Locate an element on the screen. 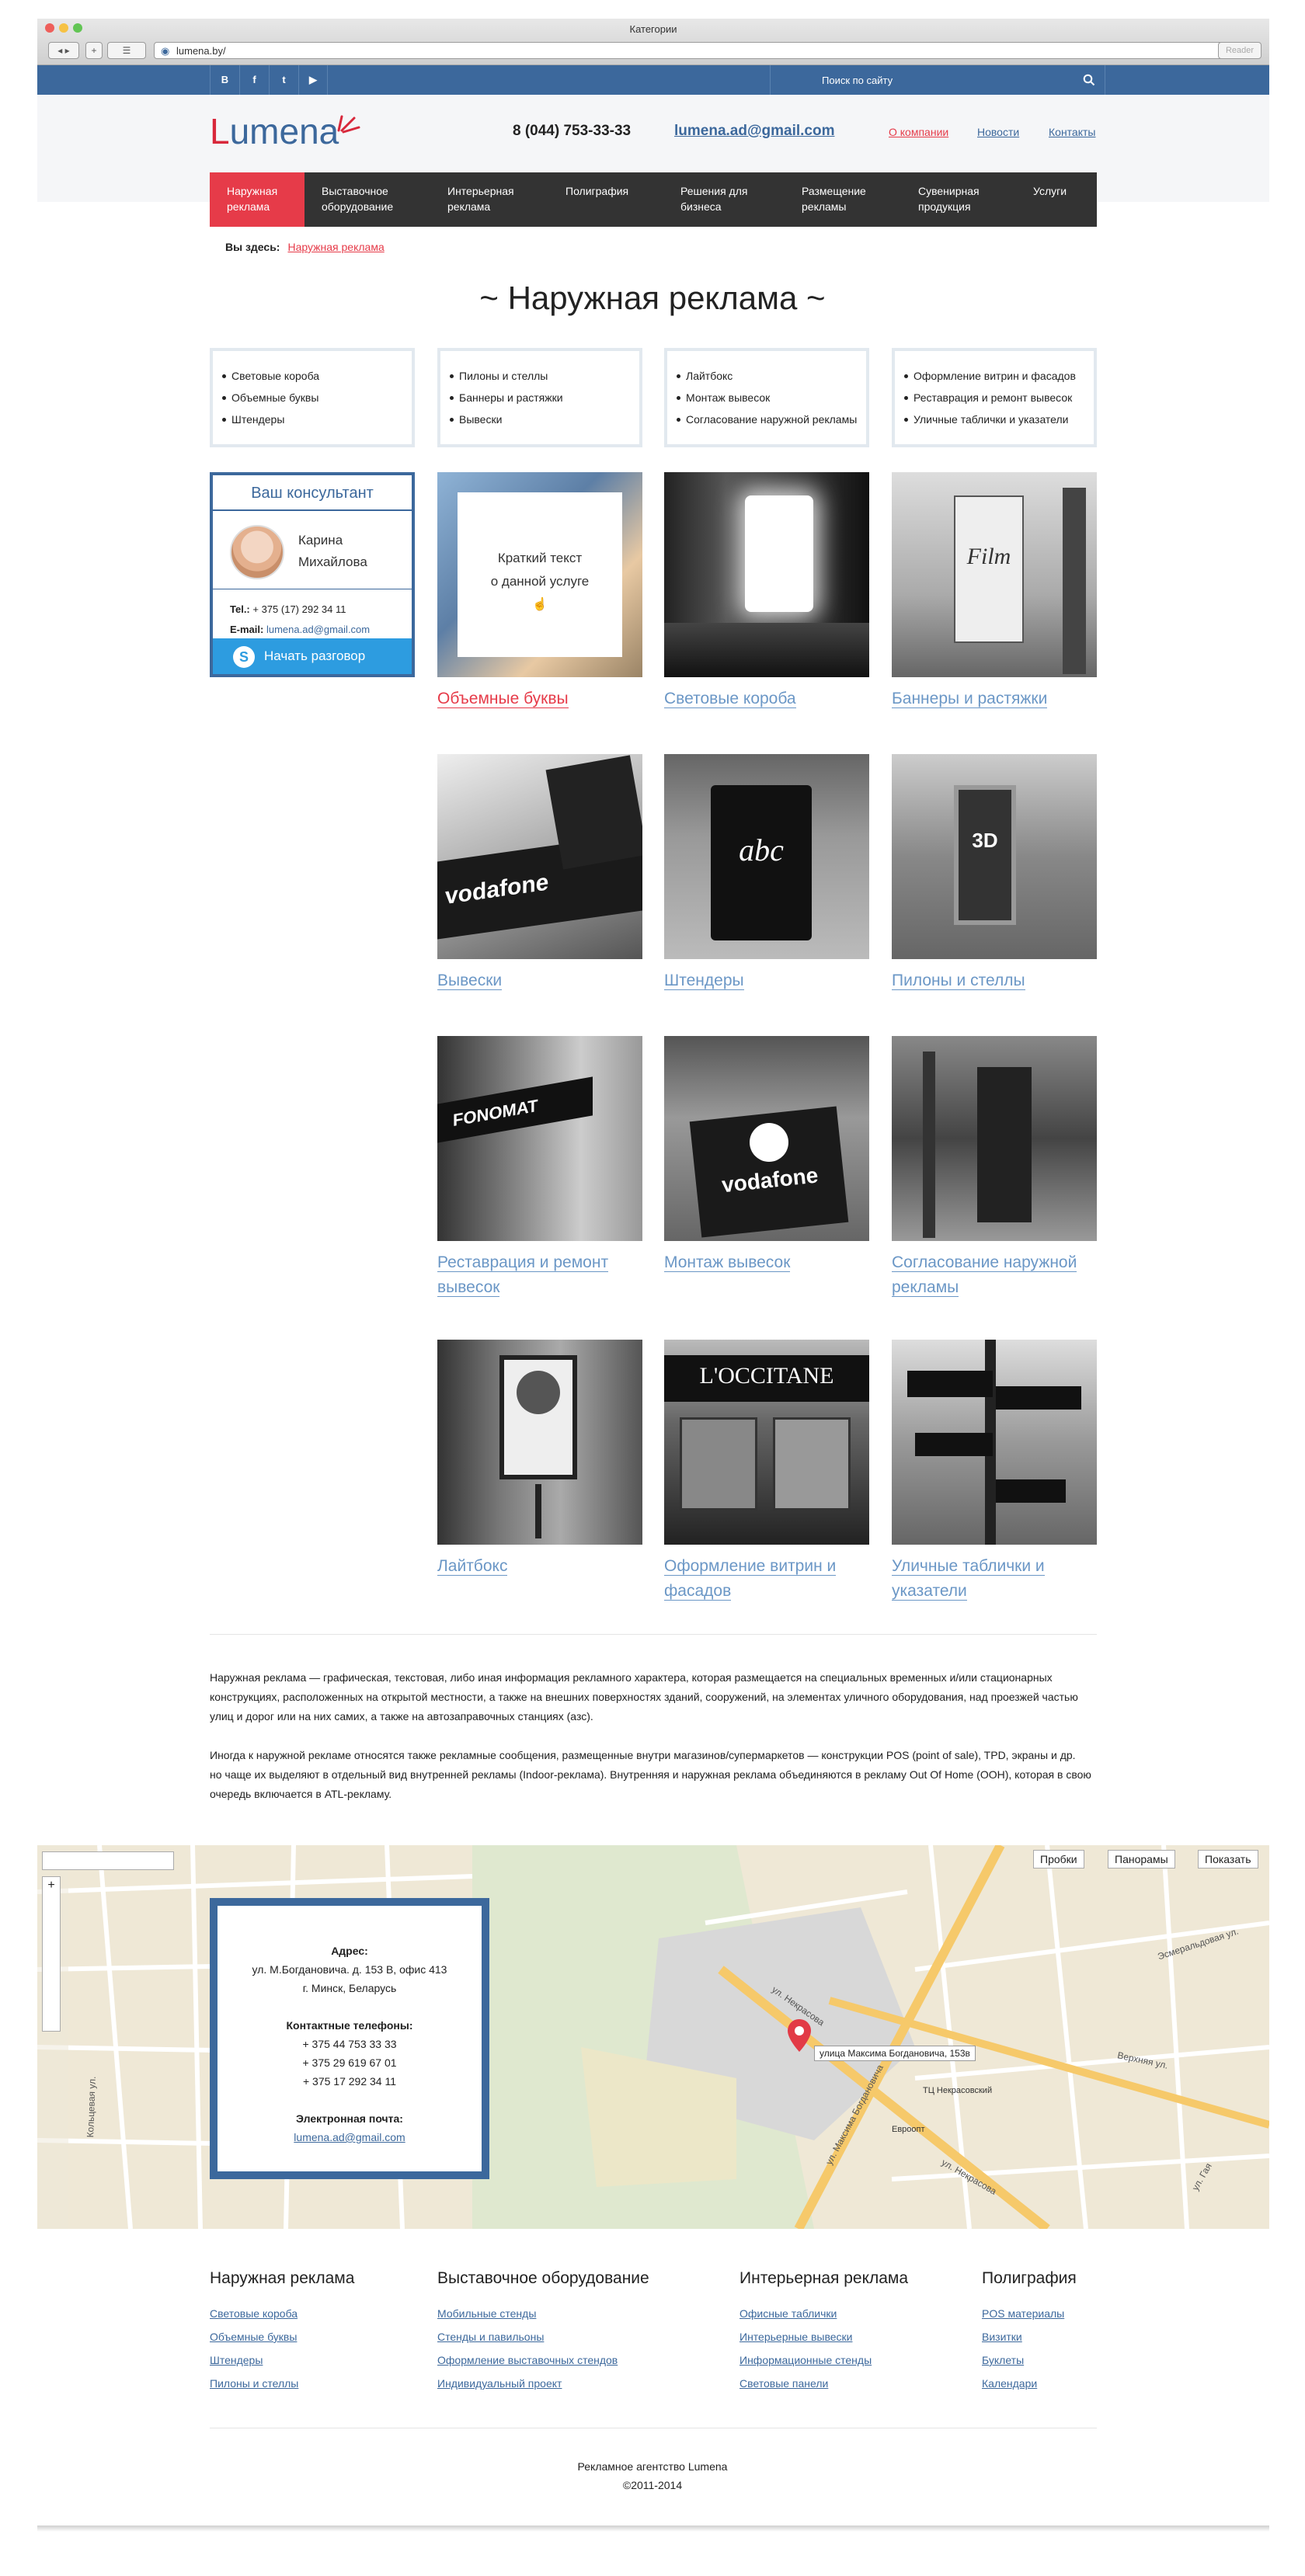 The height and width of the screenshot is (2576, 1305). youtube-icon: ▶ is located at coordinates (313, 80).